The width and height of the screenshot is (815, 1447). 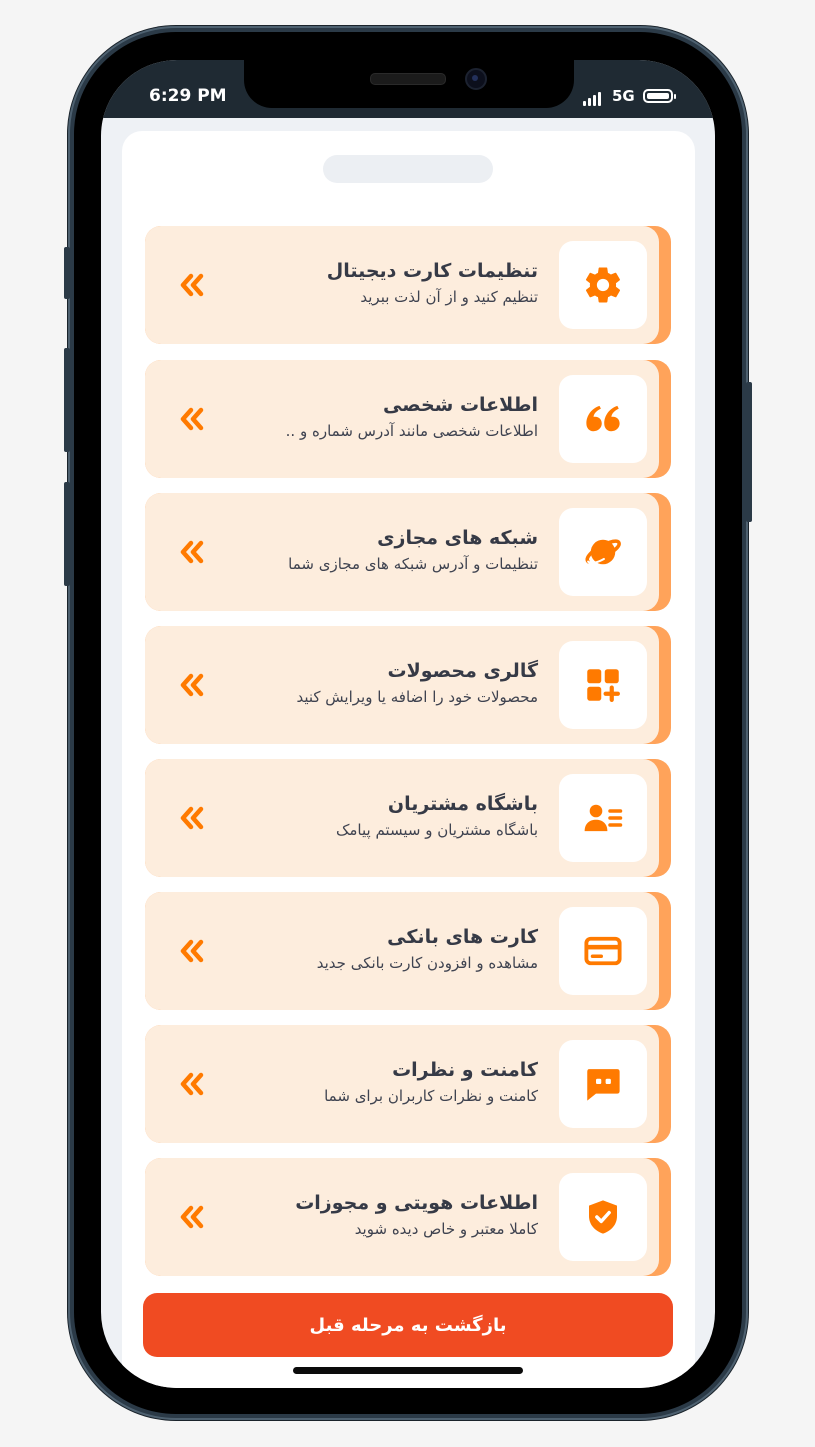 I want to click on credit-card-icon, so click(x=603, y=951).